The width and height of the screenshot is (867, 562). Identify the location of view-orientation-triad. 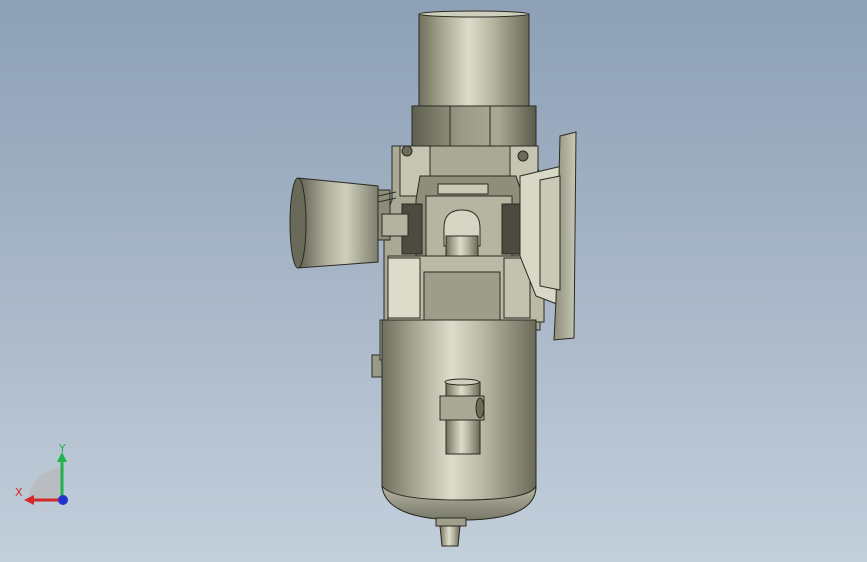
(46, 478).